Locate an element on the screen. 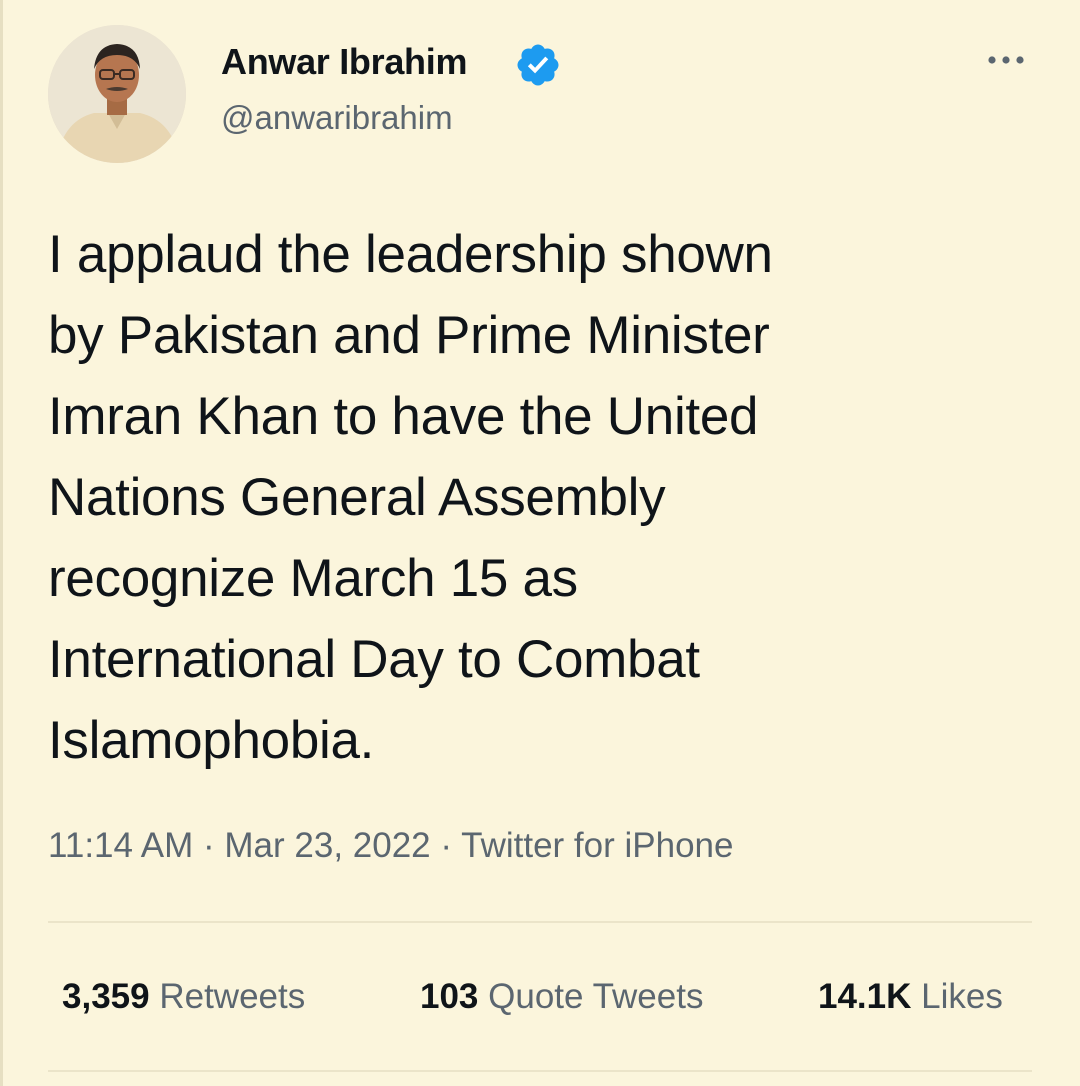 Image resolution: width=1080 pixels, height=1086 pixels. avatar is located at coordinates (117, 94).